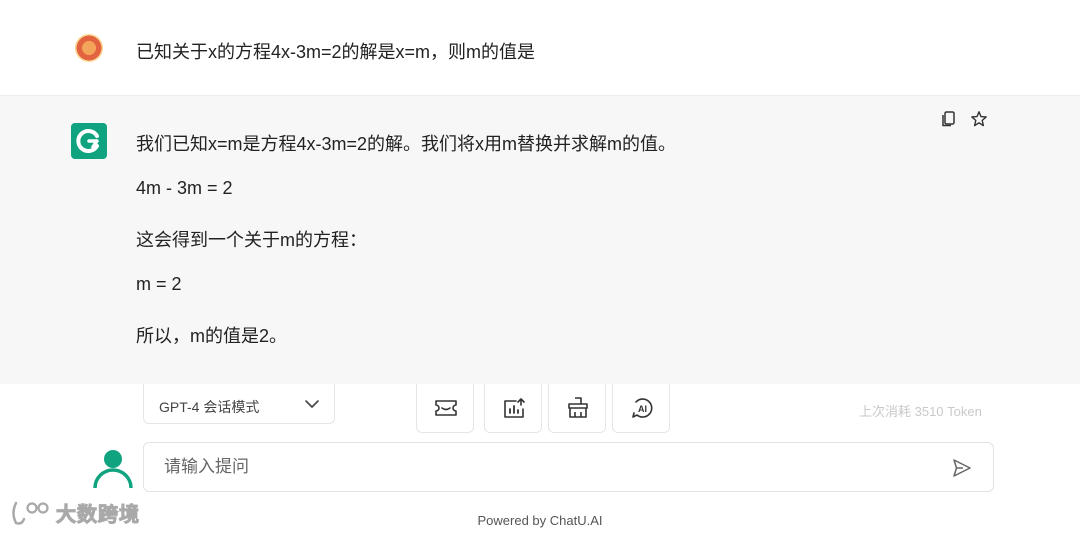 The width and height of the screenshot is (1080, 533). I want to click on send-button, so click(962, 468).